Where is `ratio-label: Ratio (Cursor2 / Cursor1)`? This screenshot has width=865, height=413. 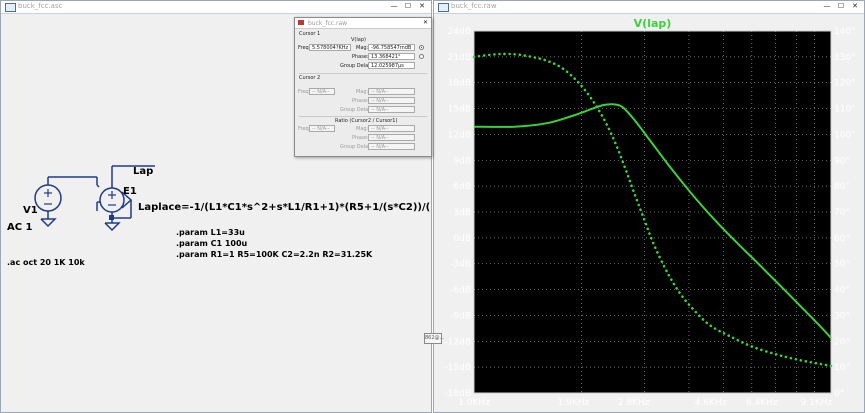 ratio-label: Ratio (Cursor2 / Cursor1) is located at coordinates (366, 121).